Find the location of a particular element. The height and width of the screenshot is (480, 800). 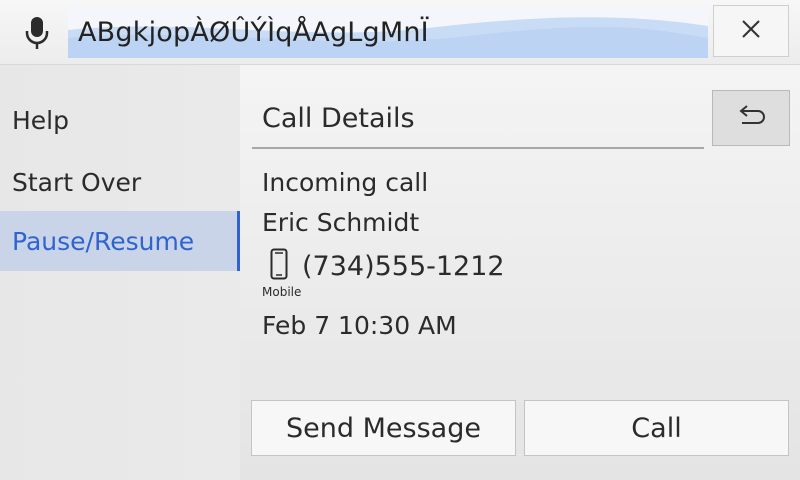

microphone-icon is located at coordinates (37, 33).